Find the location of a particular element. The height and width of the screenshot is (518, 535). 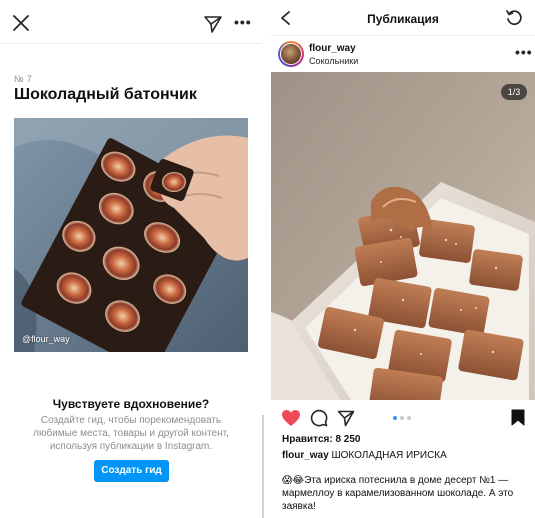

photo-credit: @flour_way is located at coordinates (46, 339).